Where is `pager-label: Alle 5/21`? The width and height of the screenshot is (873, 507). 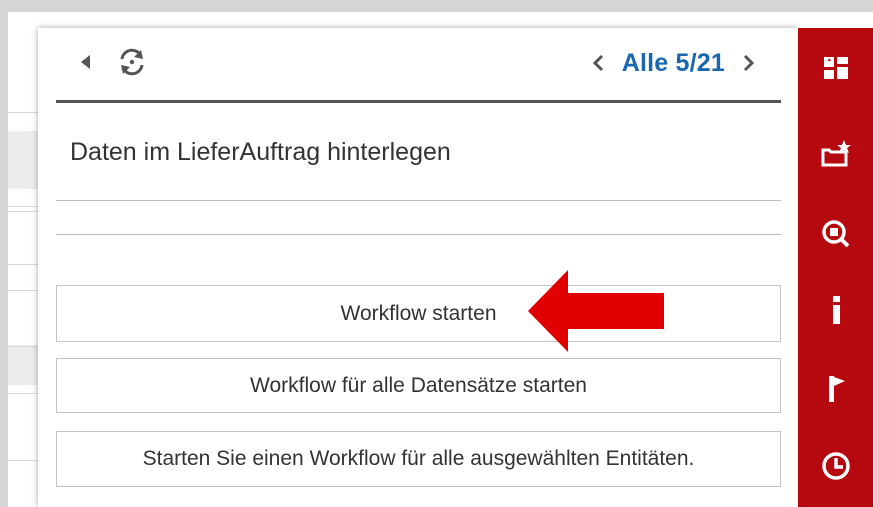
pager-label: Alle 5/21 is located at coordinates (673, 63).